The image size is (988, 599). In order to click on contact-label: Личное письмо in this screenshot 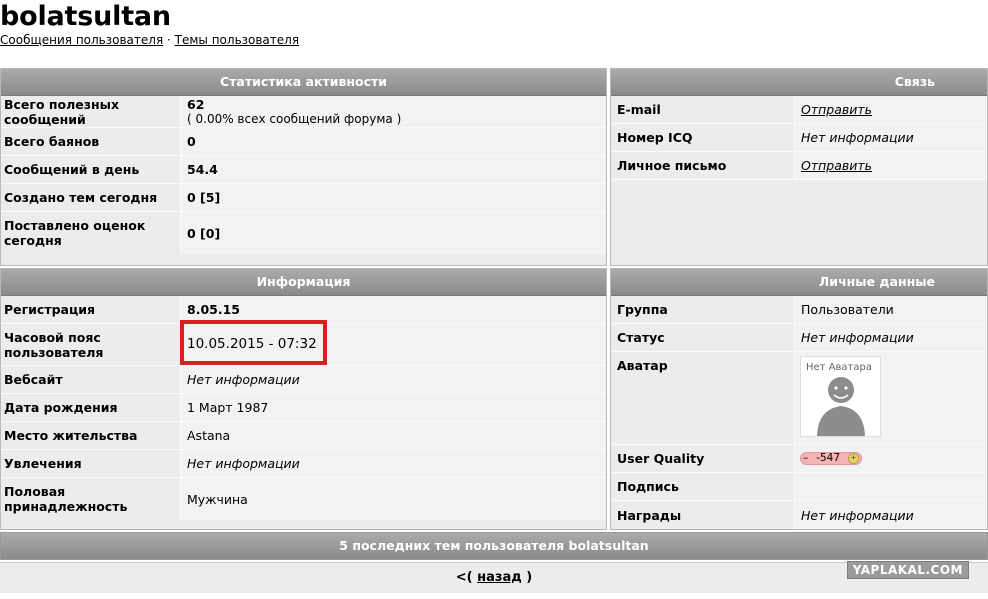, I will do `click(703, 165)`.